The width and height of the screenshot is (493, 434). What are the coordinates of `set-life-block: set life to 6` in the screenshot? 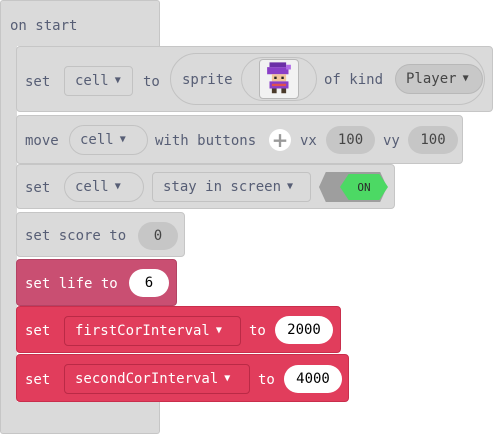 It's located at (96, 282).